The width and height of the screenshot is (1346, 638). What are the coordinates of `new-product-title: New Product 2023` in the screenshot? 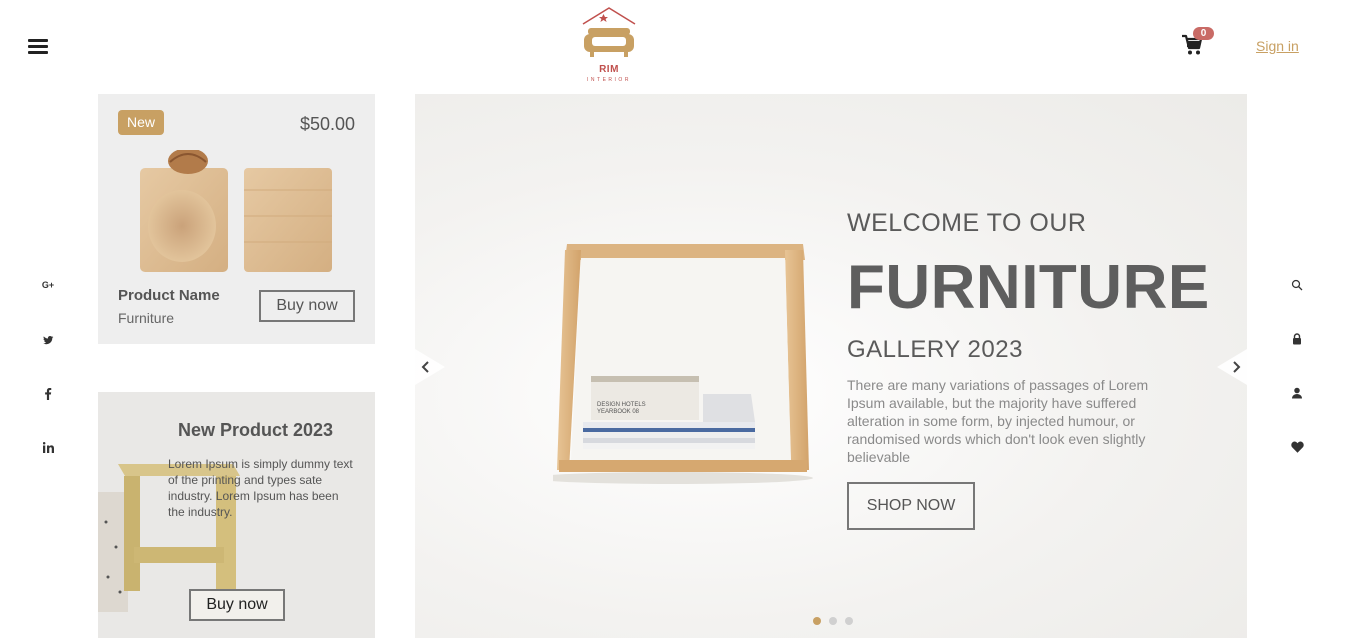 It's located at (256, 430).